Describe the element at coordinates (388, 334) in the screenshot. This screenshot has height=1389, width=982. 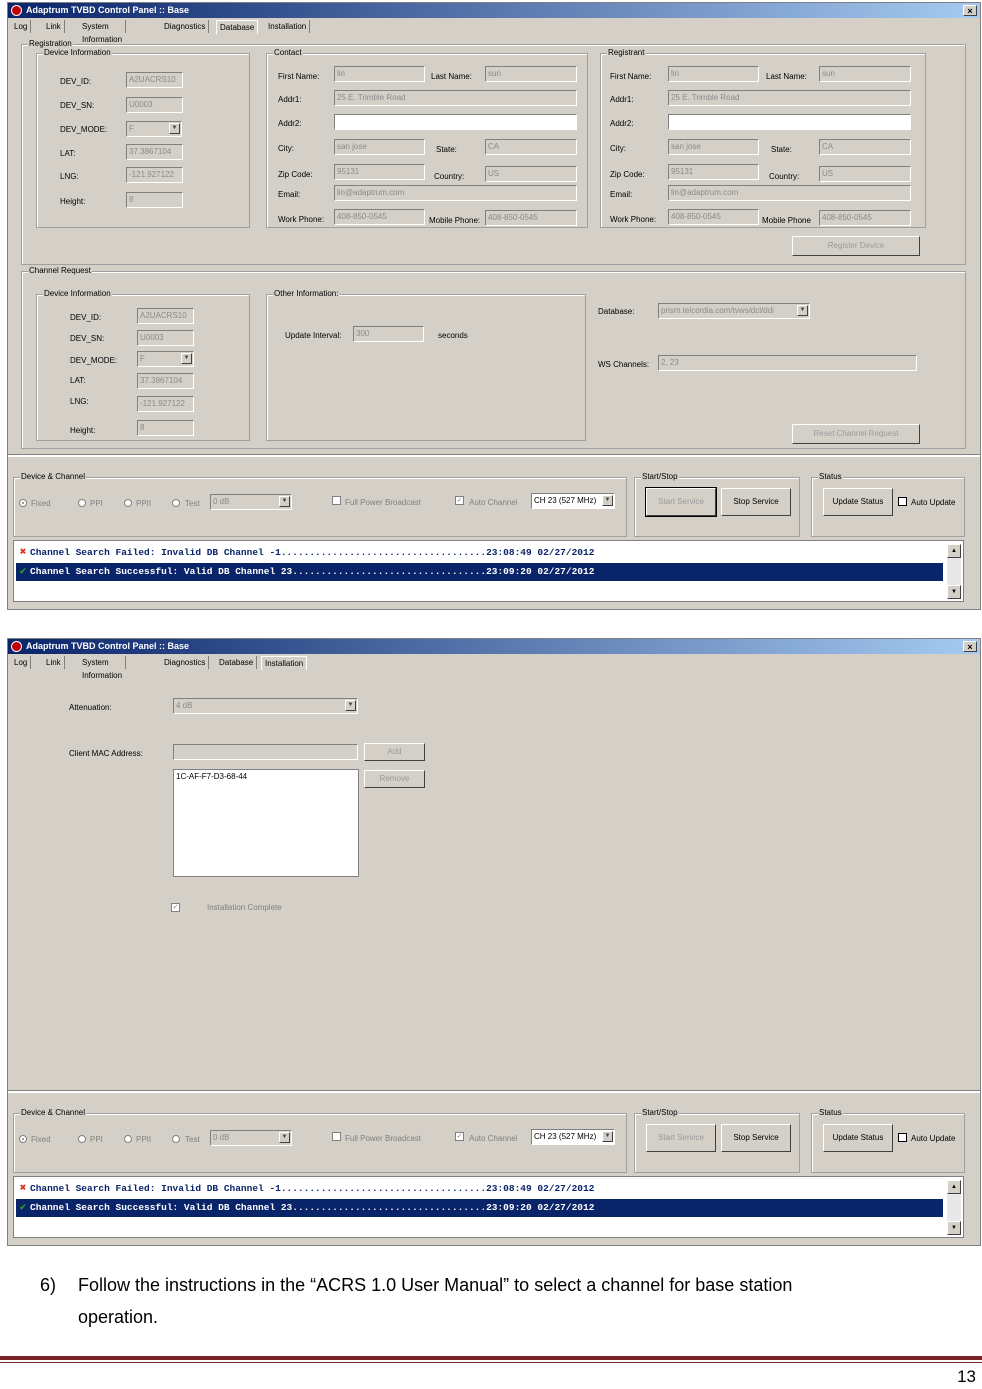
I see `update-interval-field: 300` at that location.